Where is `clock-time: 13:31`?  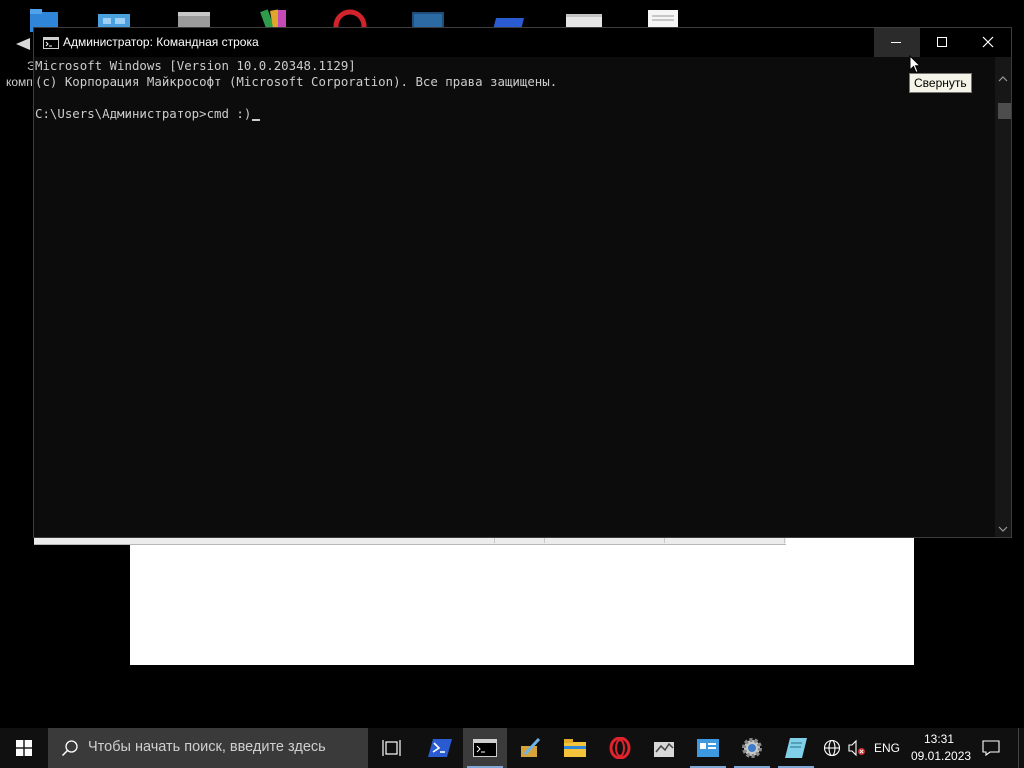
clock-time: 13:31 is located at coordinates (939, 739).